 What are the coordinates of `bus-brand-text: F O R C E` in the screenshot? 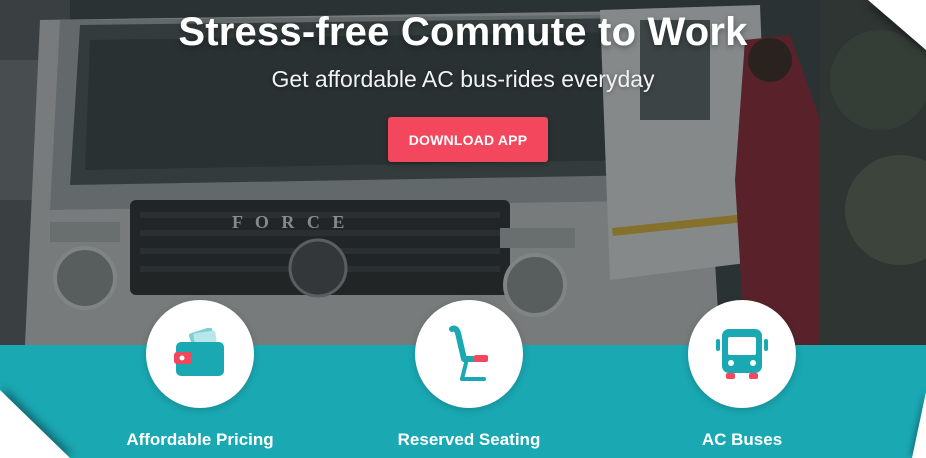 It's located at (290, 222).